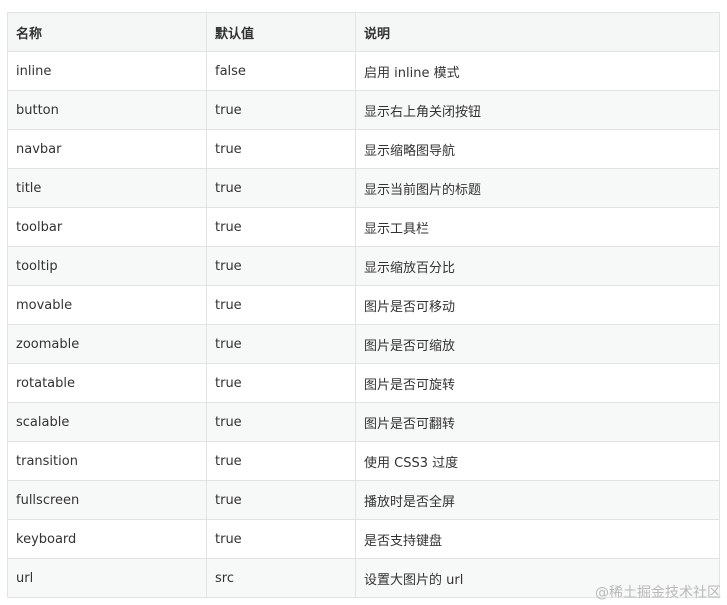 This screenshot has height=605, width=727. I want to click on description-cell: 启用 inline 模式, so click(537, 71).